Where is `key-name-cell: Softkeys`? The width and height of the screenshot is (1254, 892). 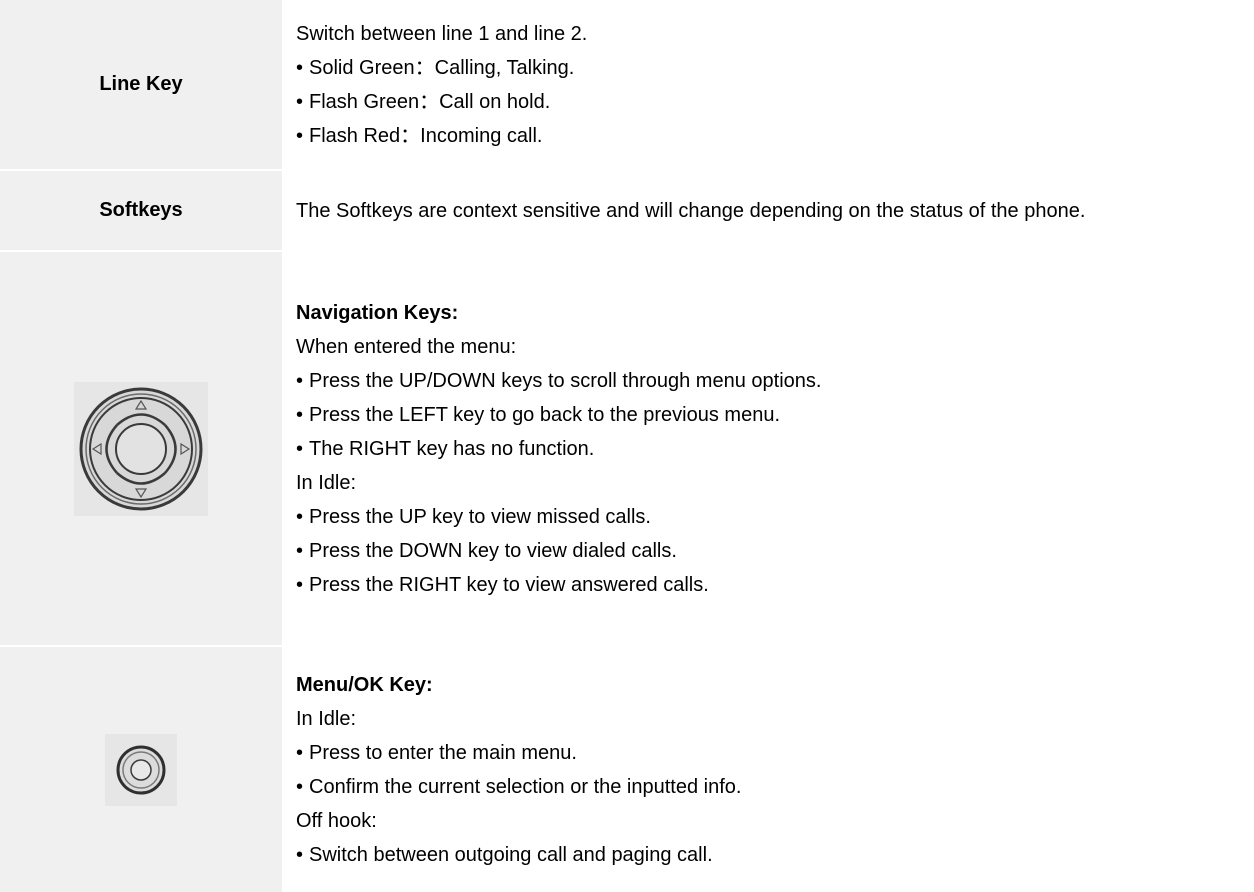 key-name-cell: Softkeys is located at coordinates (141, 210).